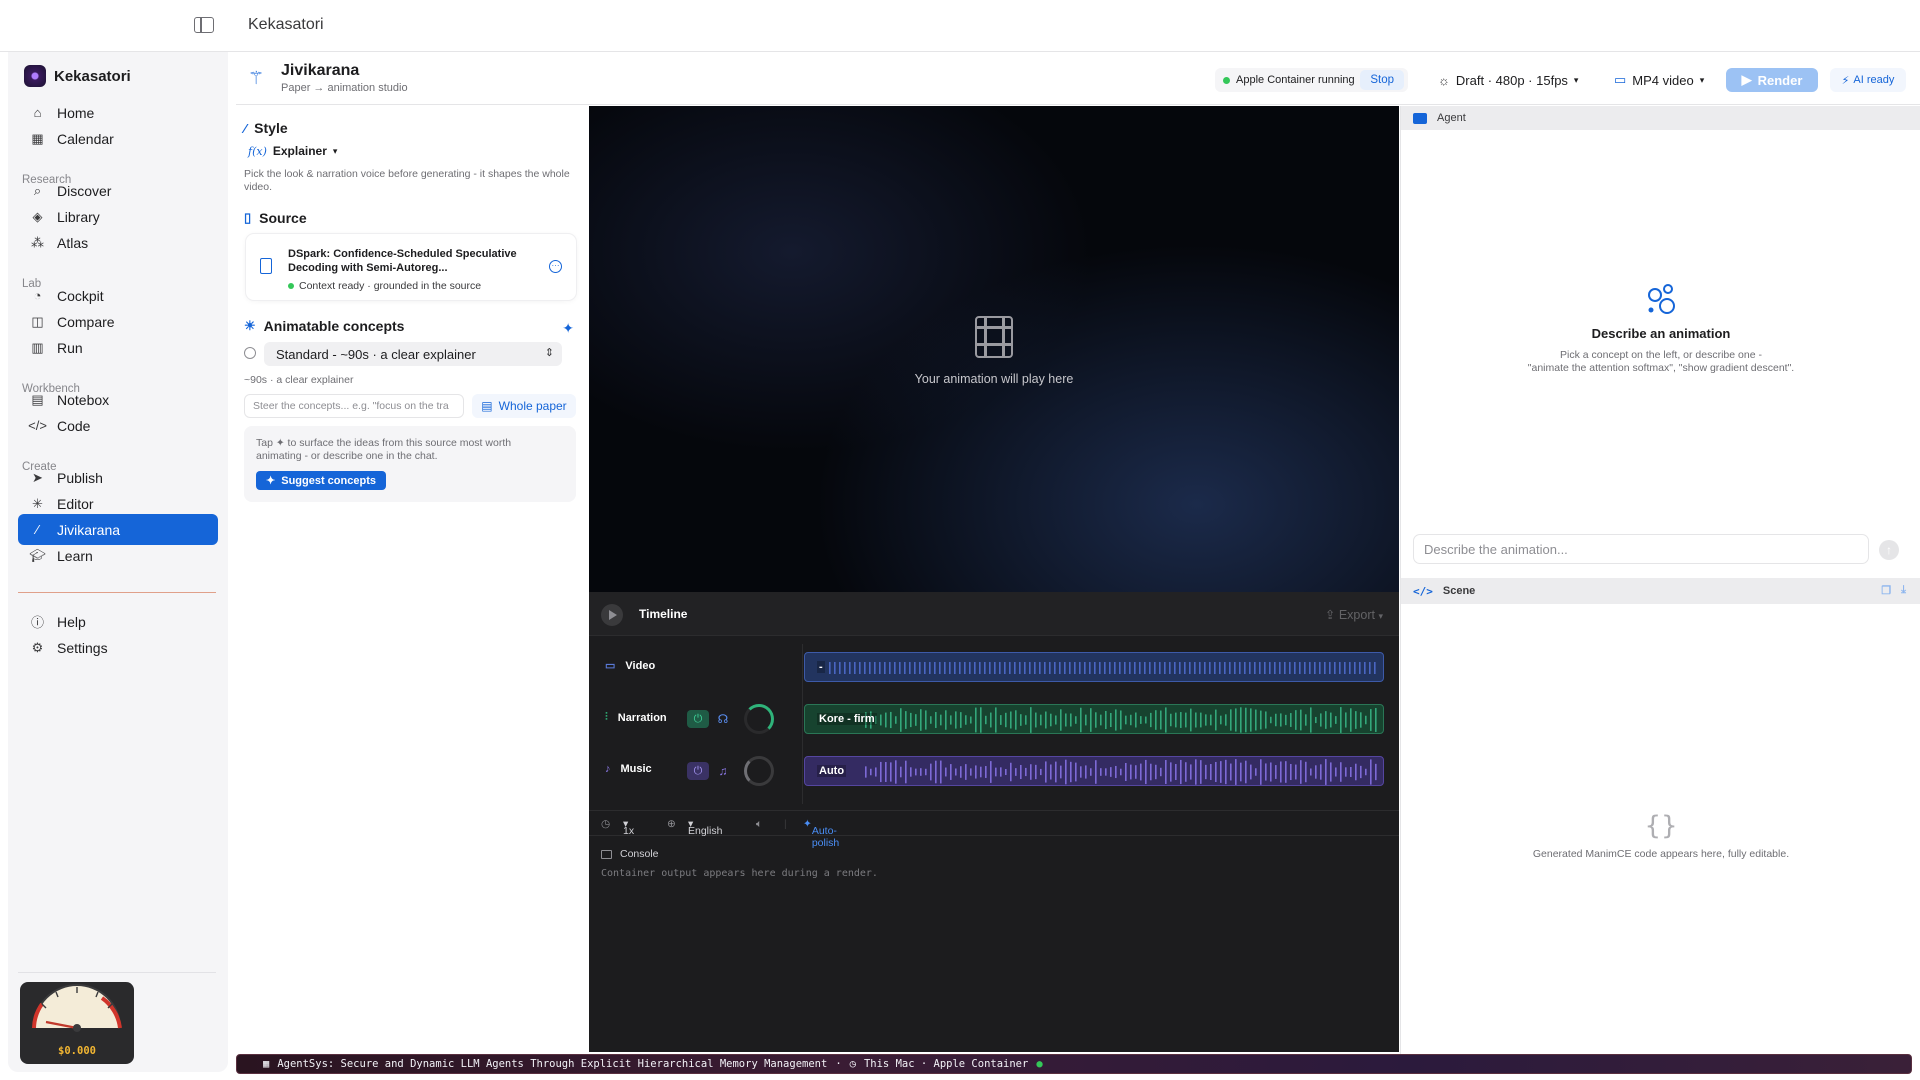 The width and height of the screenshot is (1920, 1080). Describe the element at coordinates (1508, 80) in the screenshot. I see `quality-select: ☼ Draft · 480p · 15fps ▾` at that location.